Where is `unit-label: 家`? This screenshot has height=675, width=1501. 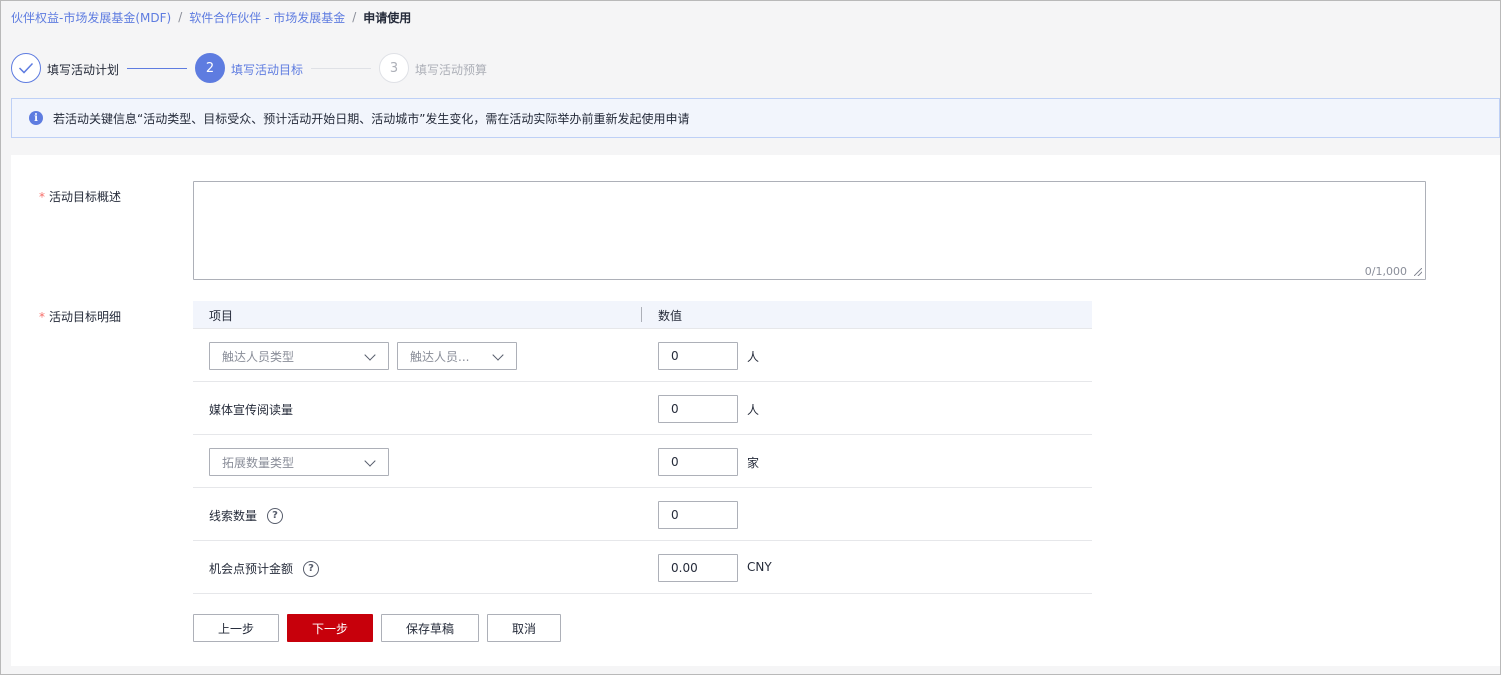
unit-label: 家 is located at coordinates (753, 463).